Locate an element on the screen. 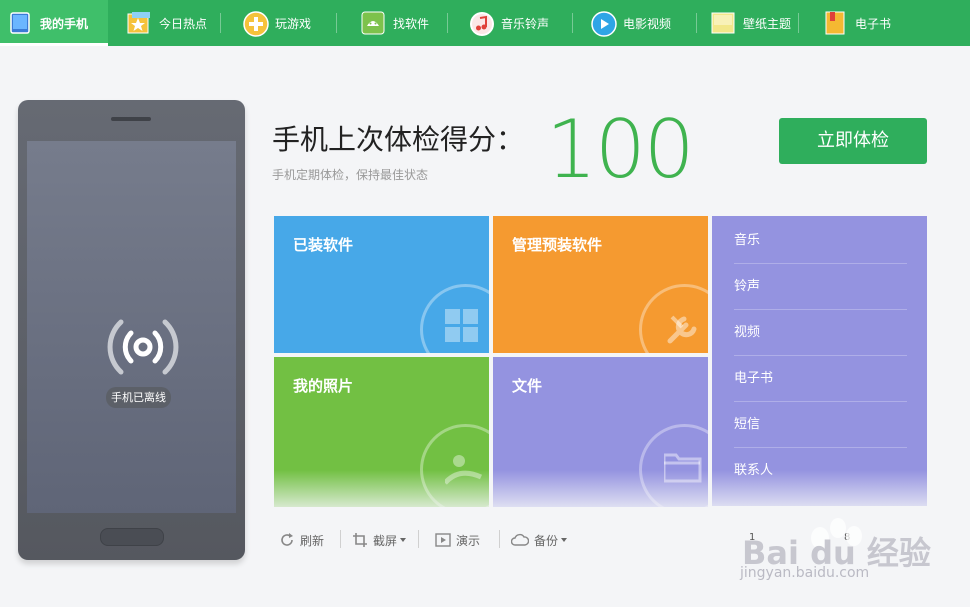  check-now-button: 立即体检 is located at coordinates (853, 141).